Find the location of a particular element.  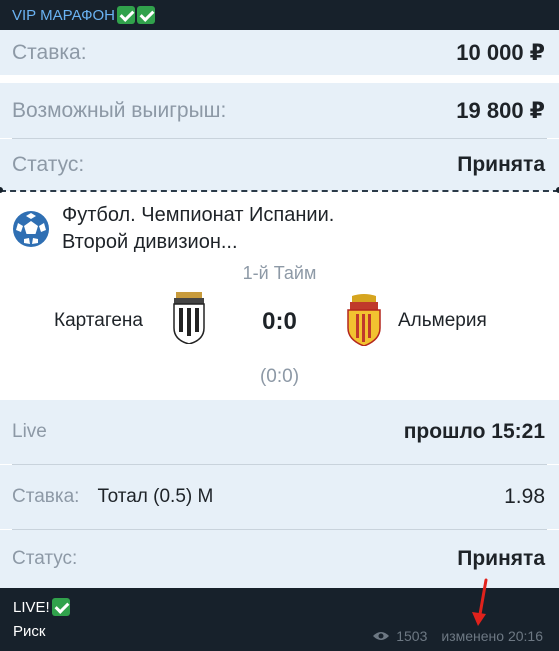

match-period: 1-й Тайм is located at coordinates (279, 273).